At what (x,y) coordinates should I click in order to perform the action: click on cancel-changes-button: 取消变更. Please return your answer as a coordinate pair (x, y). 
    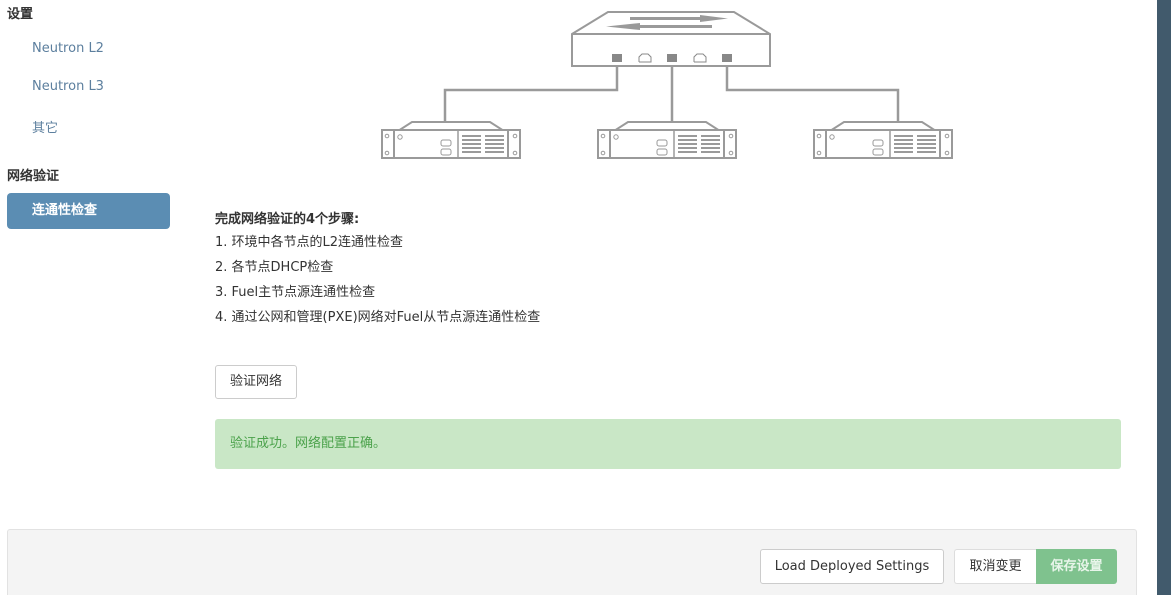
    Looking at the image, I should click on (995, 566).